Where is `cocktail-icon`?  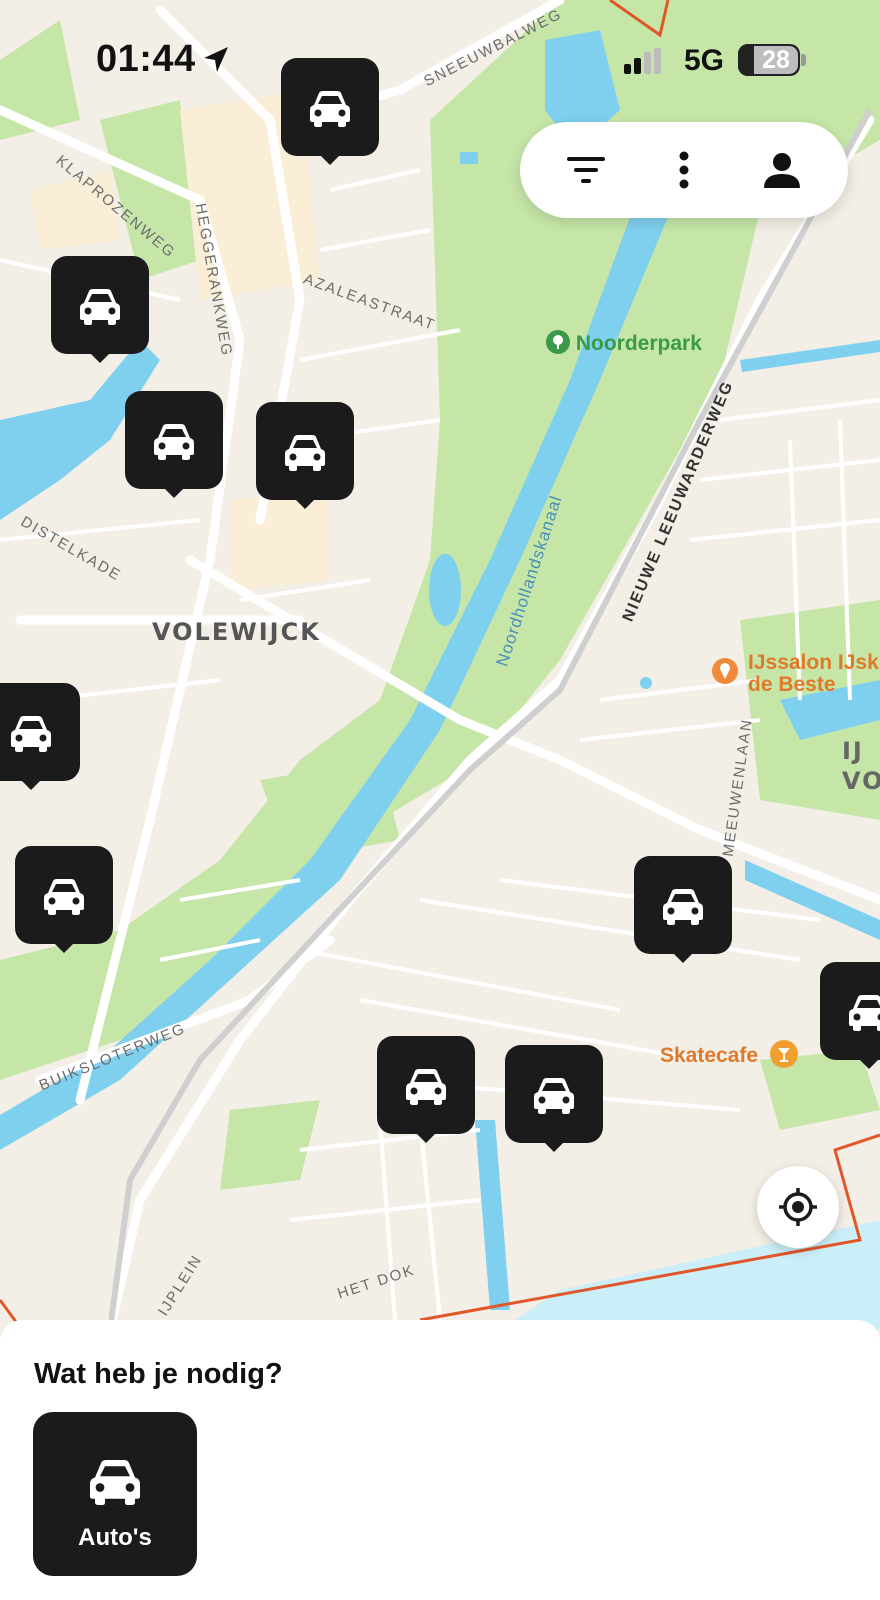 cocktail-icon is located at coordinates (783, 1054).